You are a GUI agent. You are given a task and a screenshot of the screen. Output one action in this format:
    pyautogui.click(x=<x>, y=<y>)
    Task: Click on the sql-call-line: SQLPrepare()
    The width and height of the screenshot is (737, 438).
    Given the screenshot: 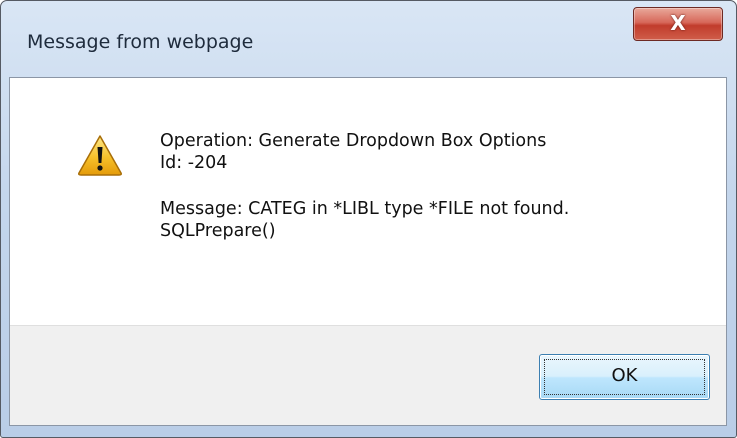 What is the action you would take?
    pyautogui.click(x=218, y=231)
    